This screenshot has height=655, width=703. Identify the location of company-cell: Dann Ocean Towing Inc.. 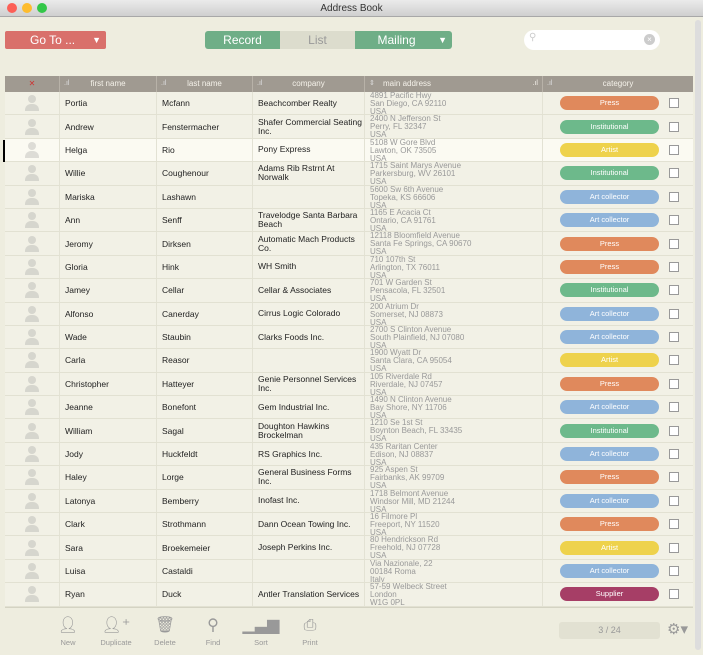
(309, 524).